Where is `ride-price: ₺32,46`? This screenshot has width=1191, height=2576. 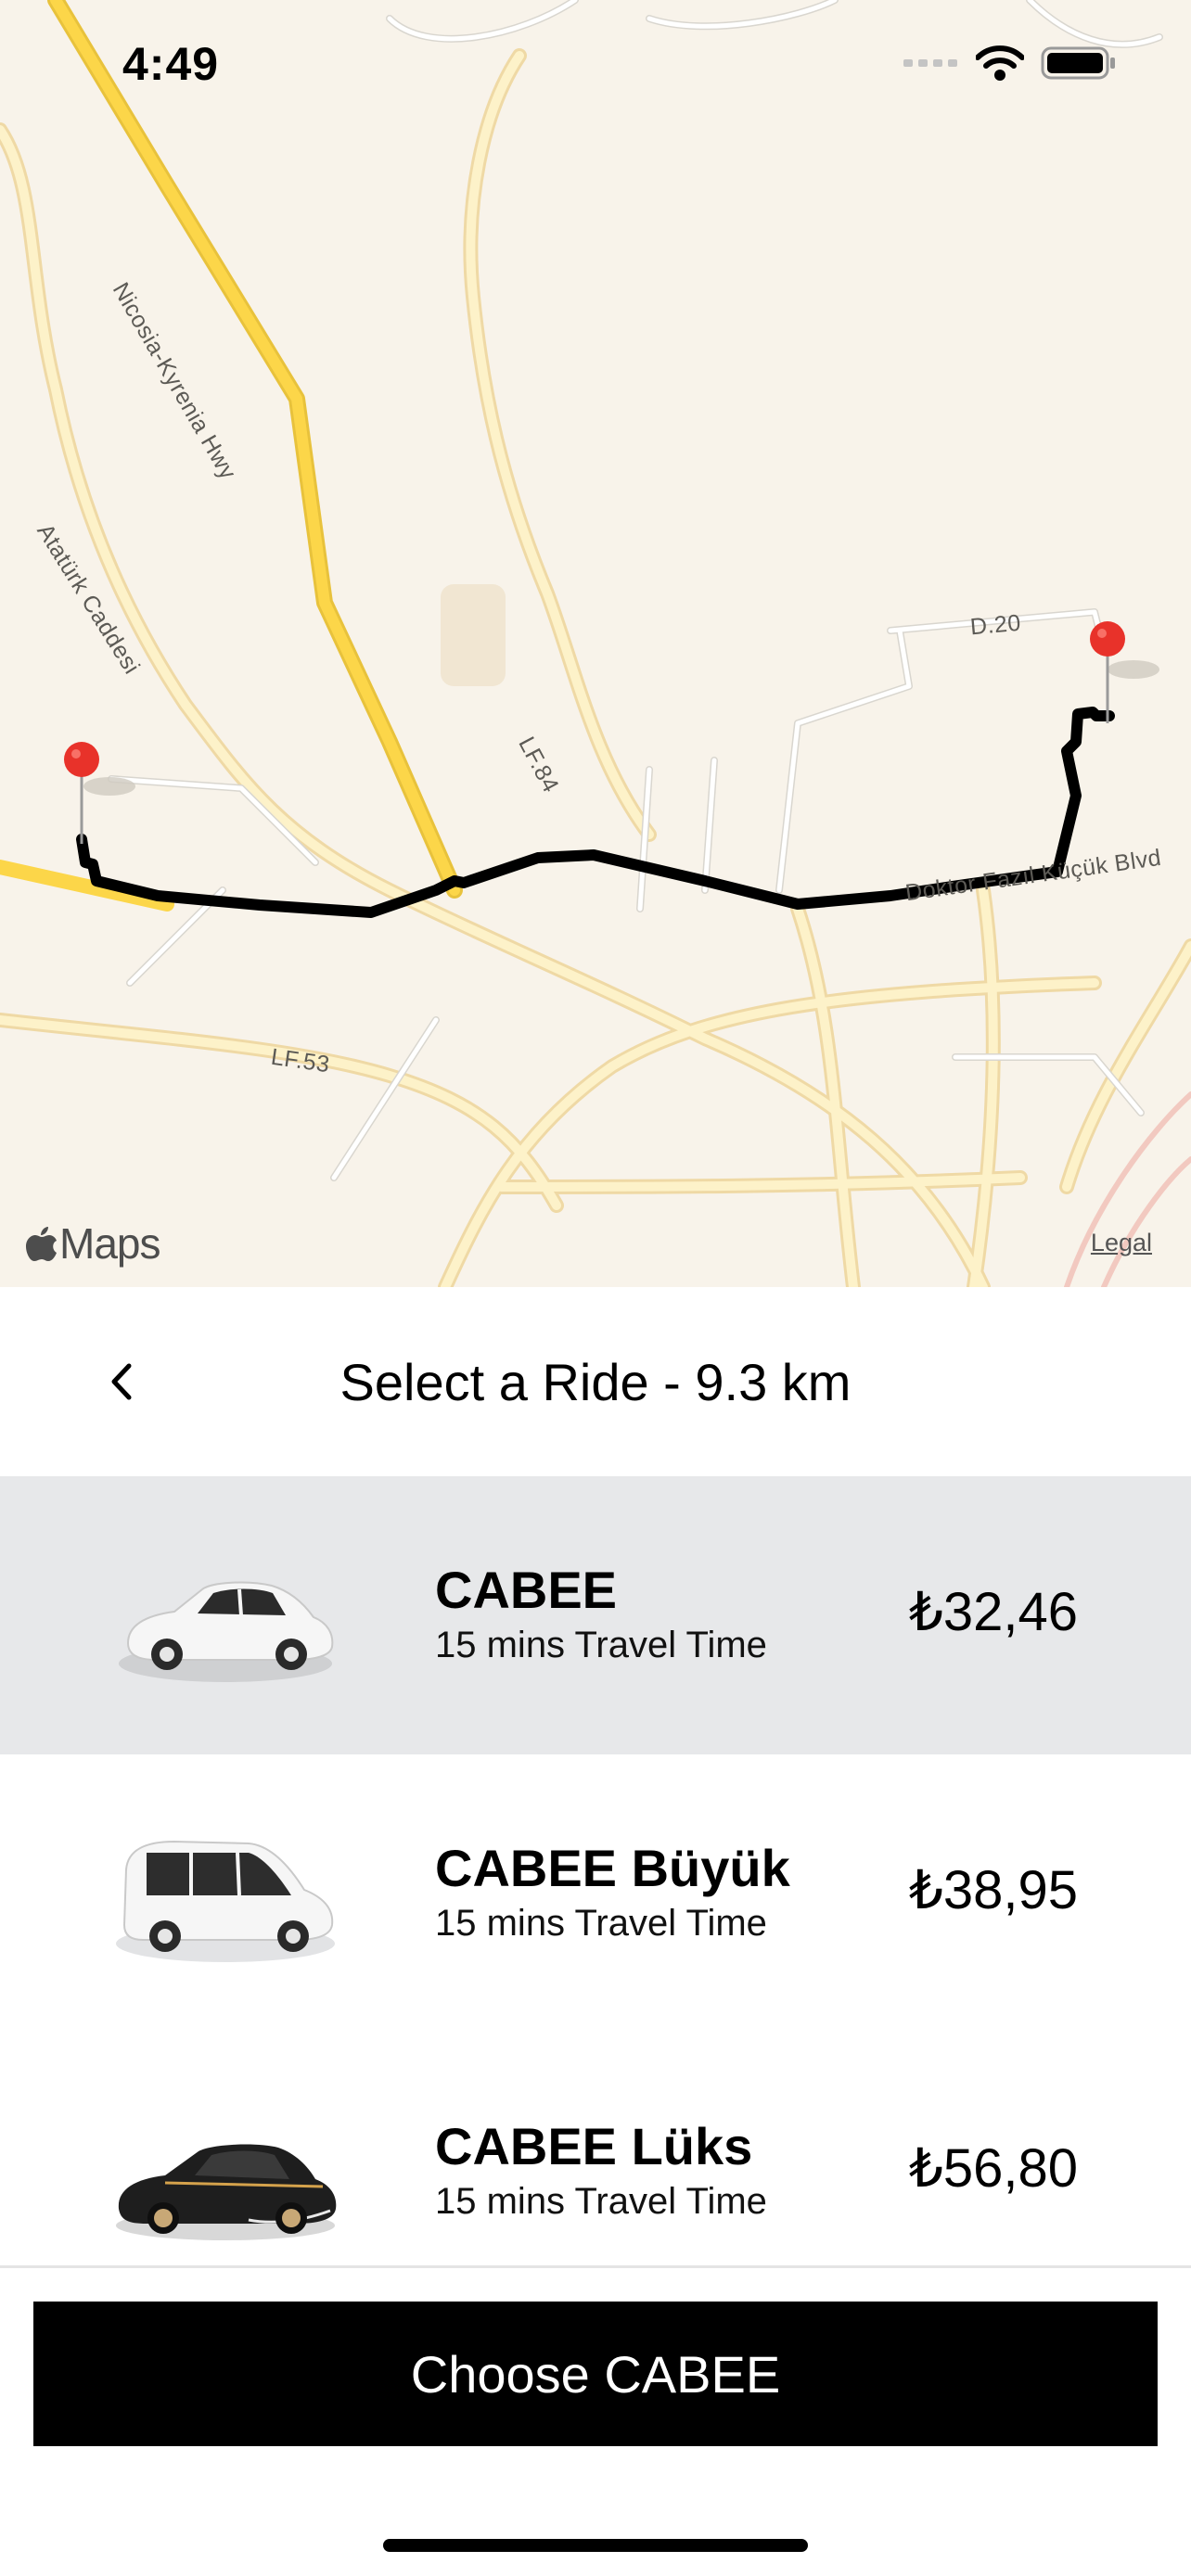
ride-price: ₺32,46 is located at coordinates (993, 1612).